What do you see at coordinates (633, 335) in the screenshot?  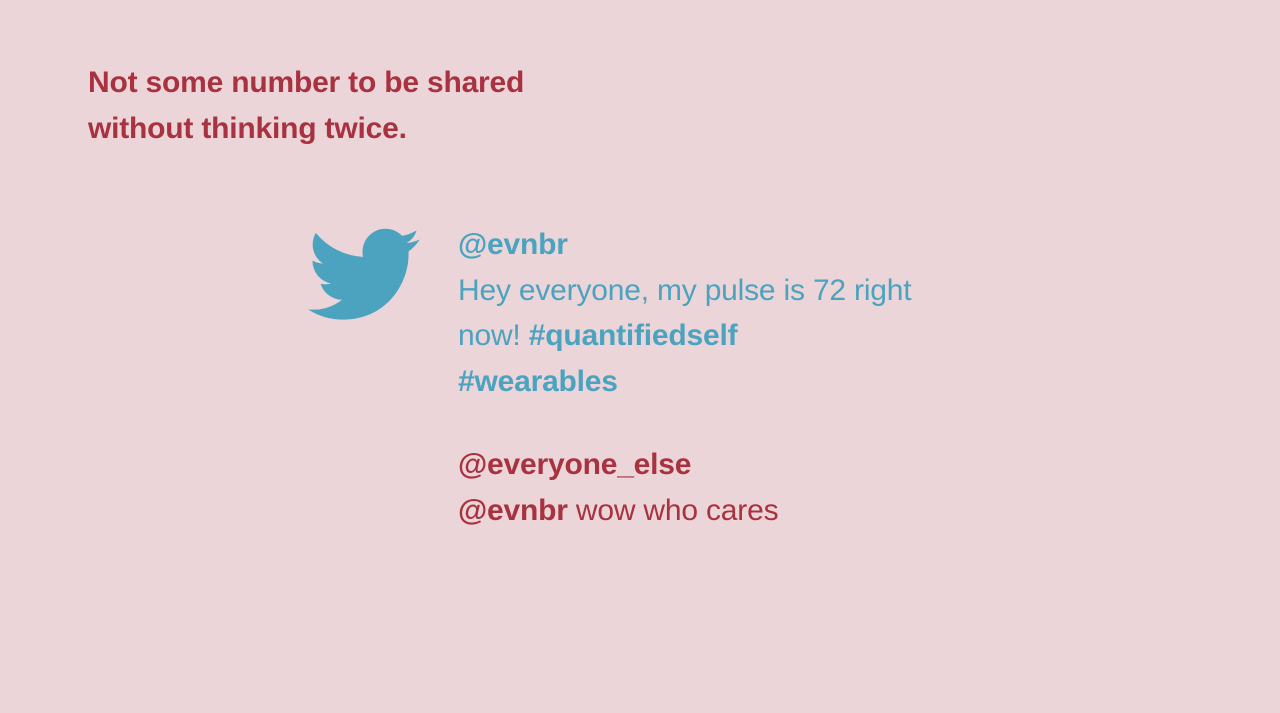 I see `hashtag-quantifiedself: #quantifiedself` at bounding box center [633, 335].